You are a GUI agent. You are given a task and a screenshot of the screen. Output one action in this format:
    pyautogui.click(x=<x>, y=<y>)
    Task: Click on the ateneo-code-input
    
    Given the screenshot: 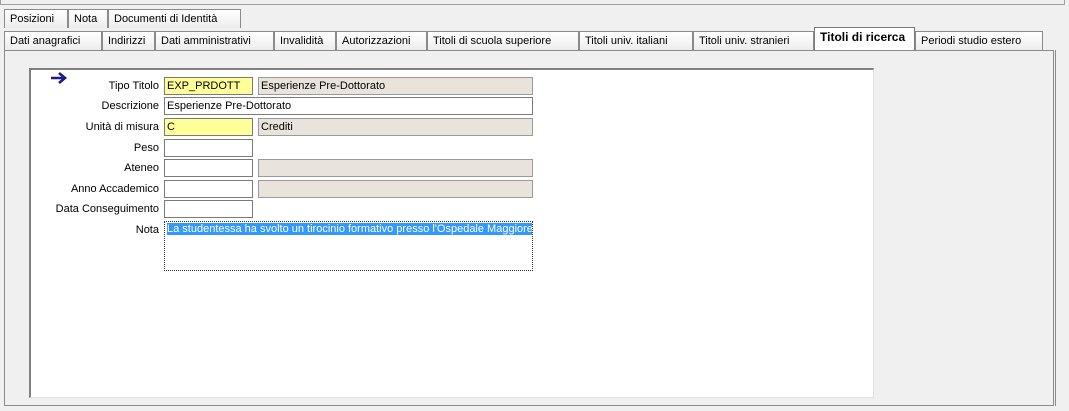 What is the action you would take?
    pyautogui.click(x=208, y=168)
    